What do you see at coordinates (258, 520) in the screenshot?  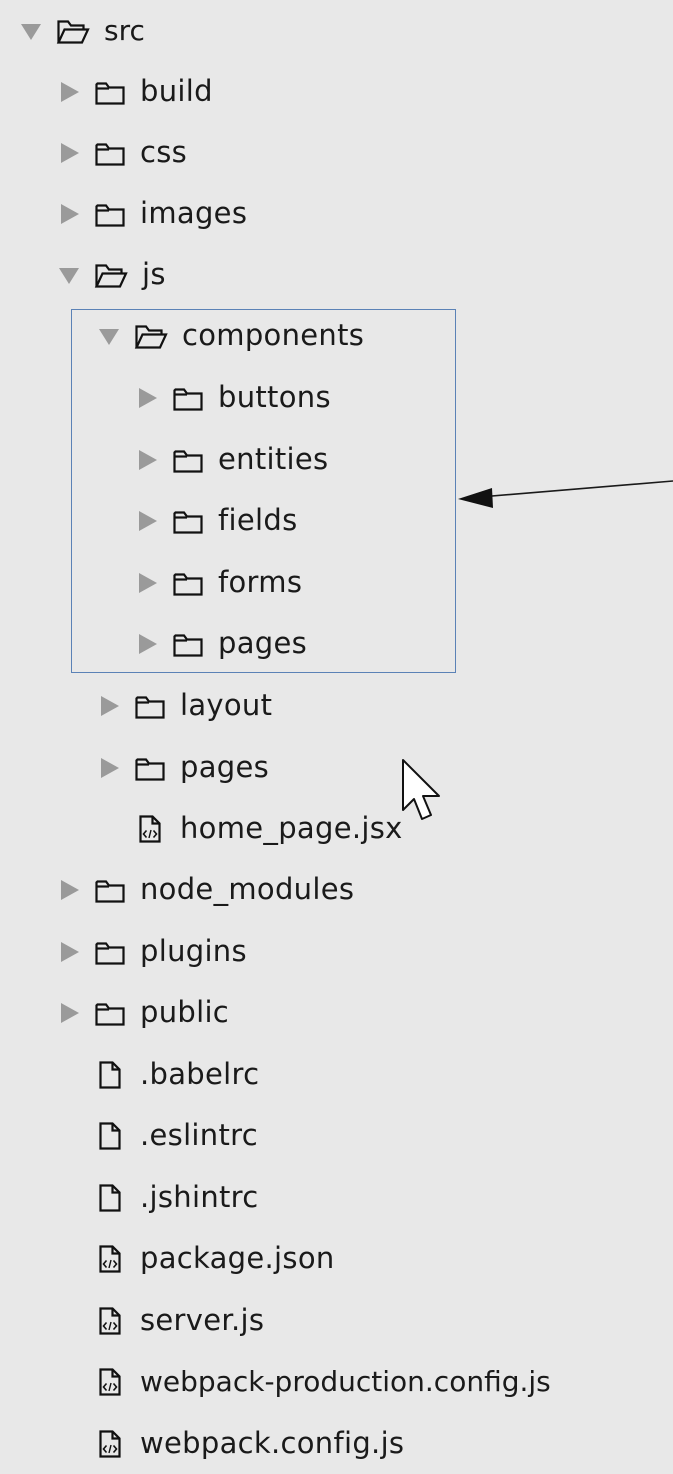 I see `tree-item-label: fields` at bounding box center [258, 520].